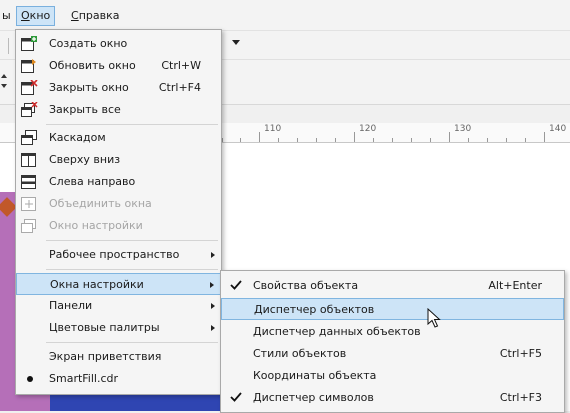 This screenshot has height=413, width=570. What do you see at coordinates (392, 398) in the screenshot?
I see `submenu-item-symbol-manager: Диспетчер символов Ctrl+F3` at bounding box center [392, 398].